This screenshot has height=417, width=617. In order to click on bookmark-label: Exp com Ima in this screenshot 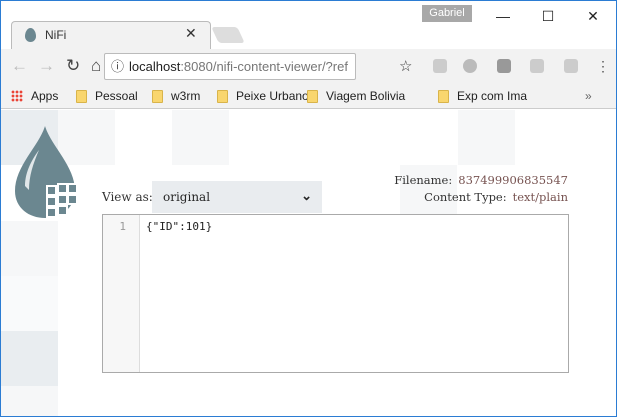, I will do `click(492, 96)`.